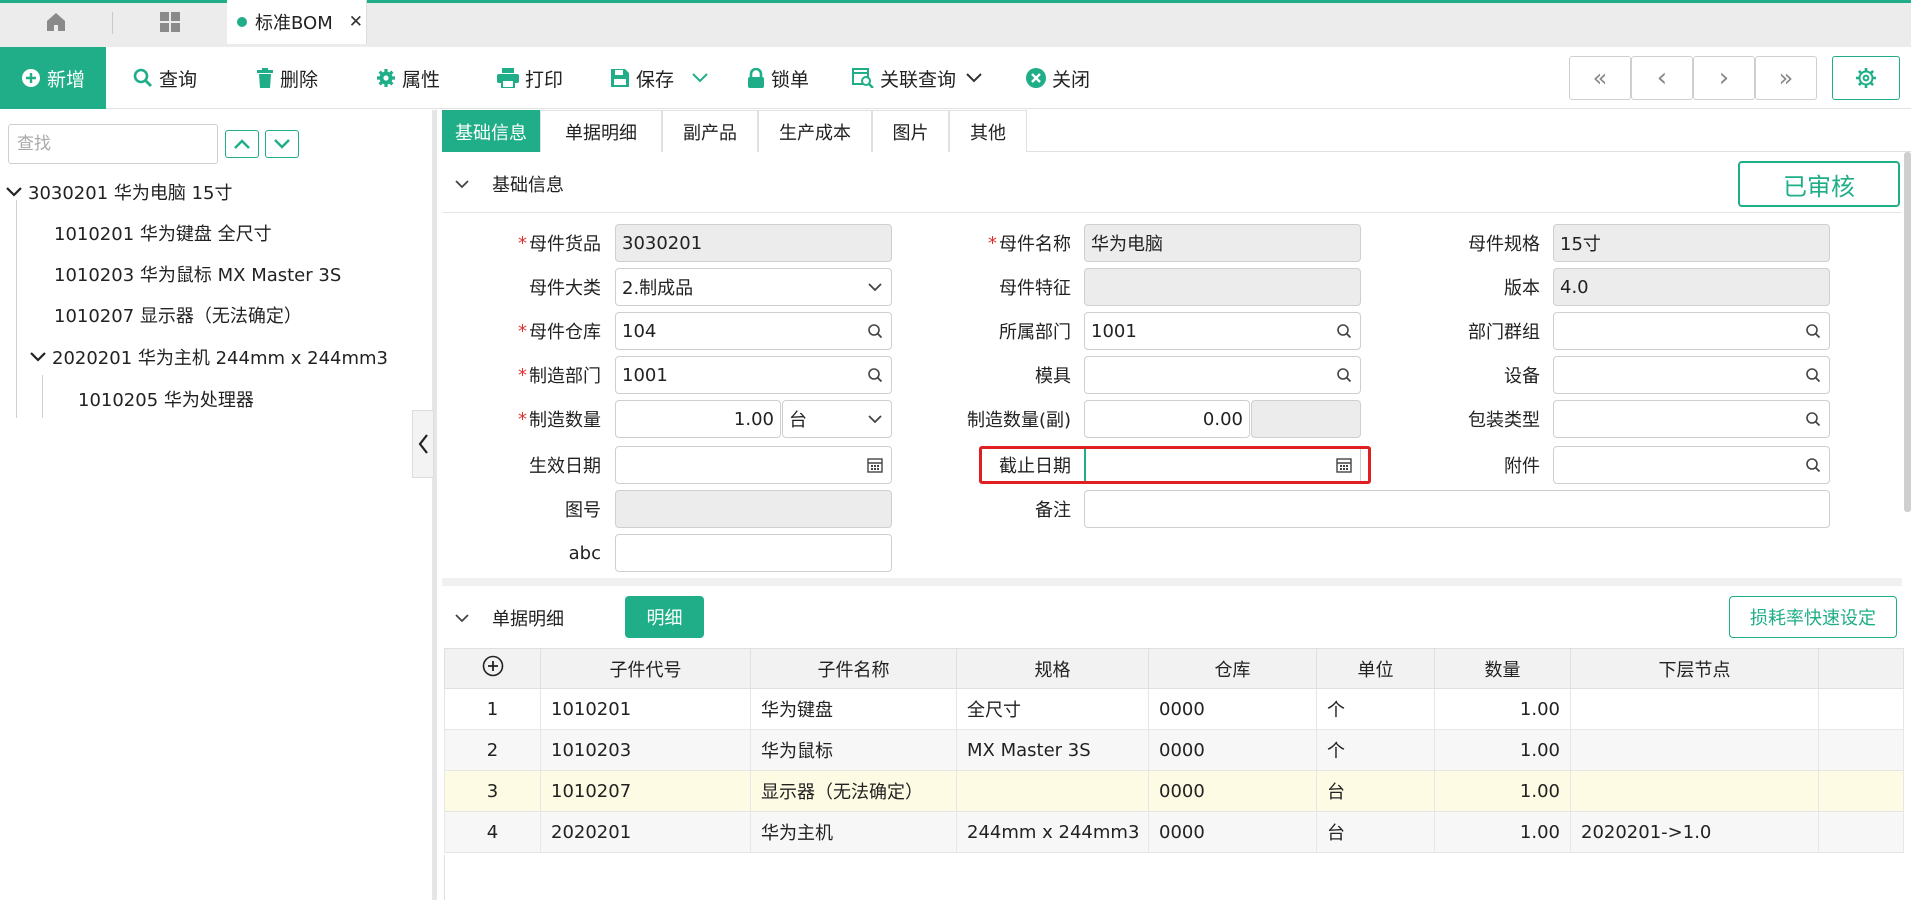  Describe the element at coordinates (1058, 78) in the screenshot. I see `close-button: 关闭` at that location.